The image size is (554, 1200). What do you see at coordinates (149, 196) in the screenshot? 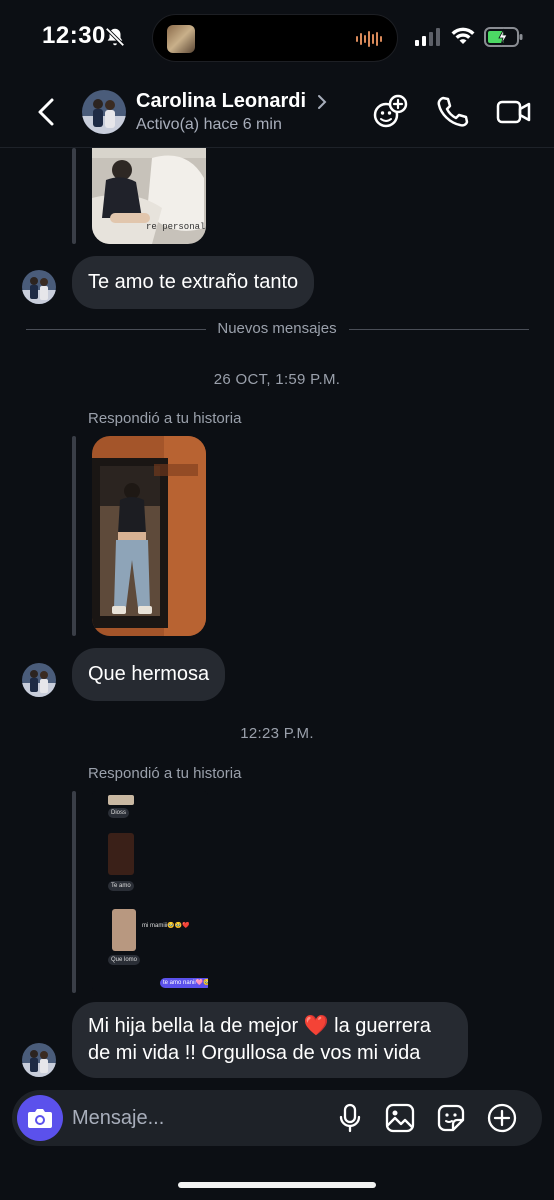
I see `story-thumbnail: re personal` at bounding box center [149, 196].